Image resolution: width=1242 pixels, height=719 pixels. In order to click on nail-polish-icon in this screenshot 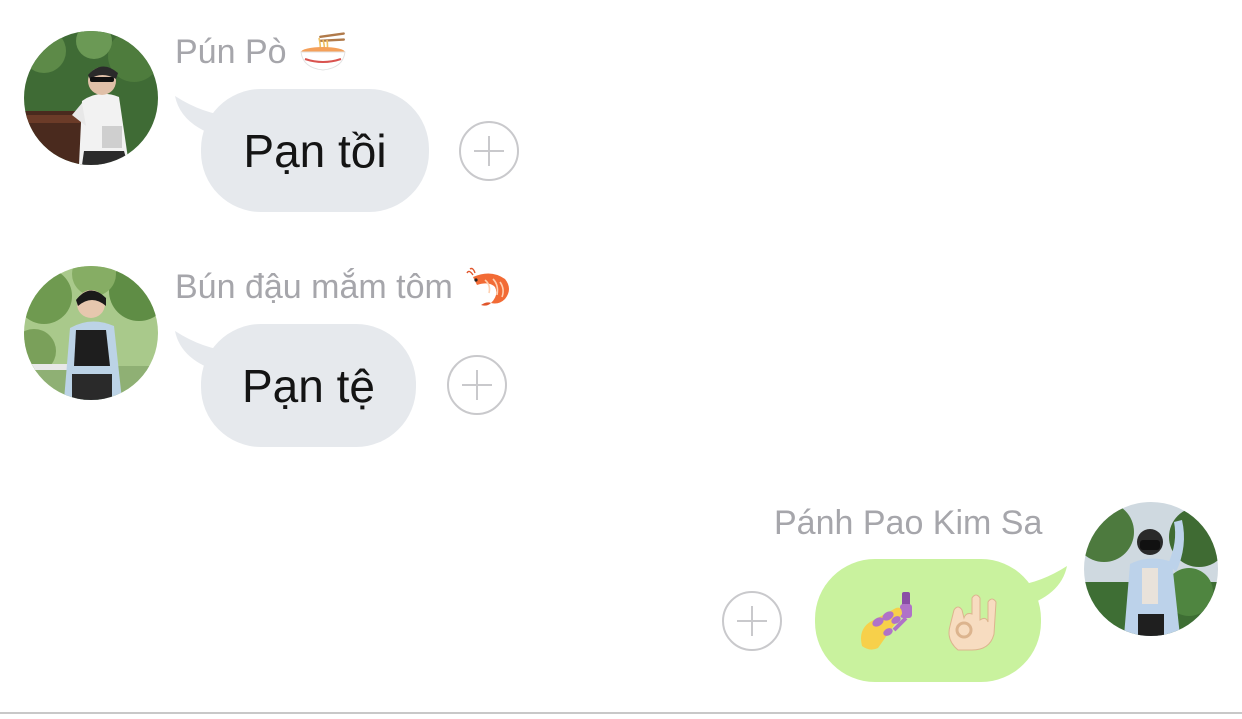, I will do `click(889, 621)`.